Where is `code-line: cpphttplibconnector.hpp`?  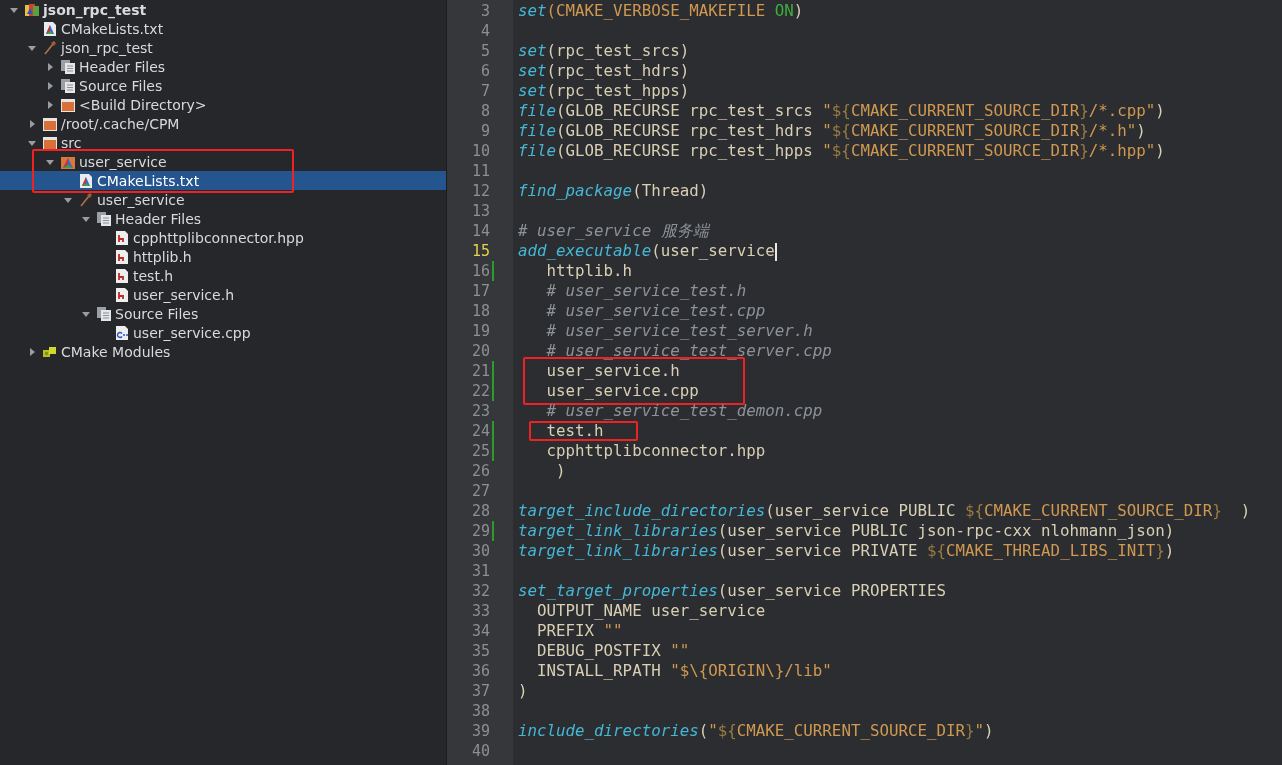
code-line: cpphttplibconnector.hpp is located at coordinates (656, 451).